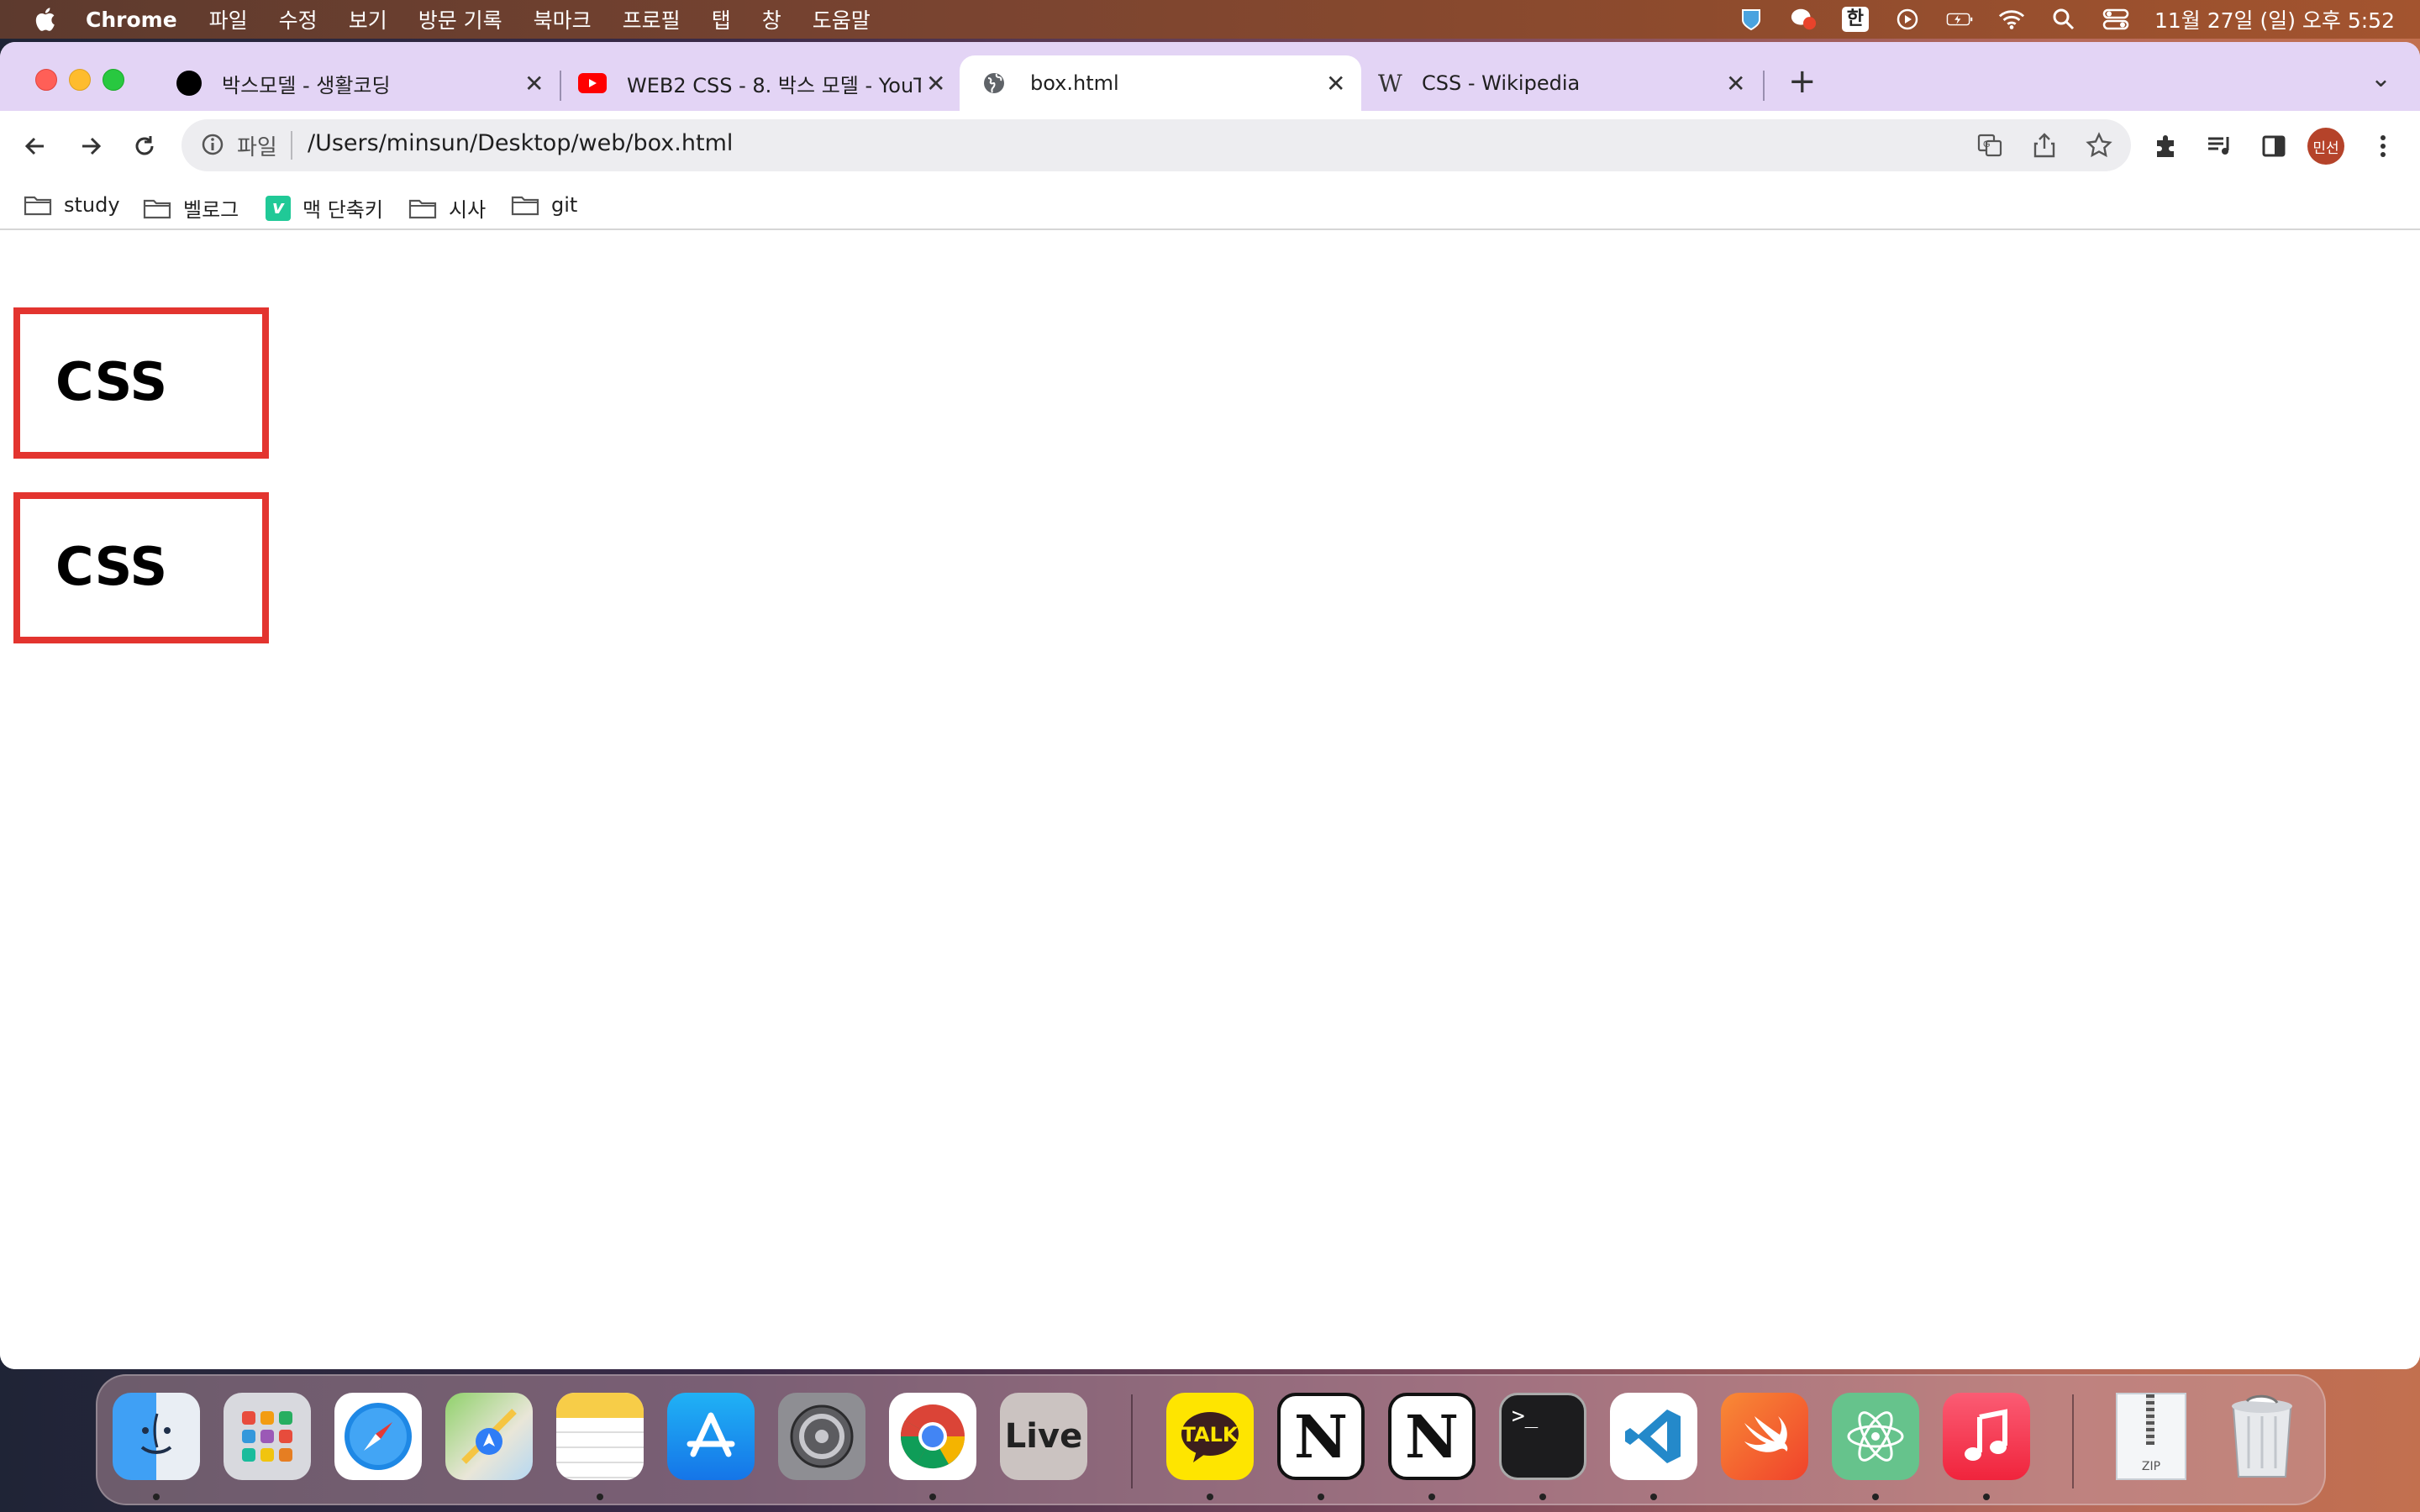  Describe the element at coordinates (1875, 1436) in the screenshot. I see `atom-icon` at that location.